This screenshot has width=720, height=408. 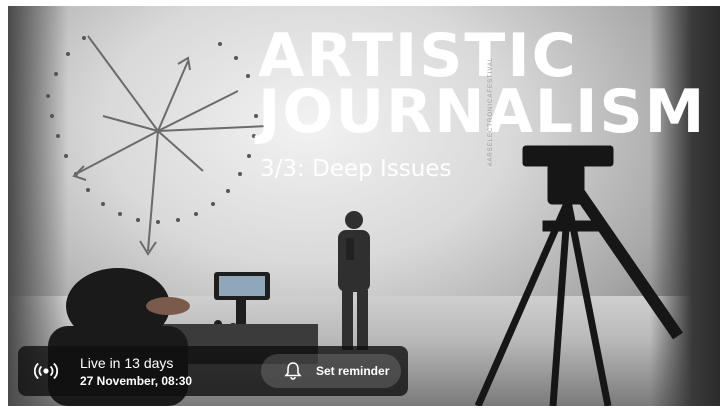 I want to click on presenter-figure, so click(x=354, y=280).